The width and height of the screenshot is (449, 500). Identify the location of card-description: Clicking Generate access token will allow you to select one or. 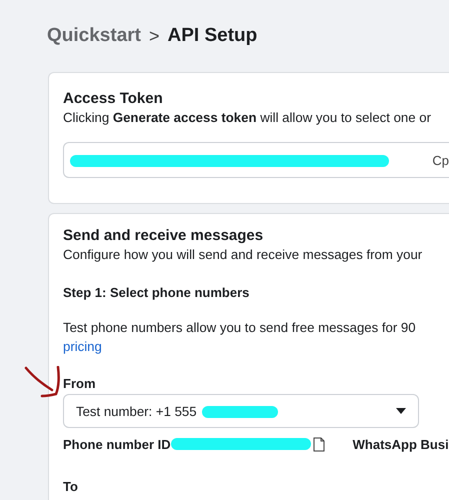
(247, 118).